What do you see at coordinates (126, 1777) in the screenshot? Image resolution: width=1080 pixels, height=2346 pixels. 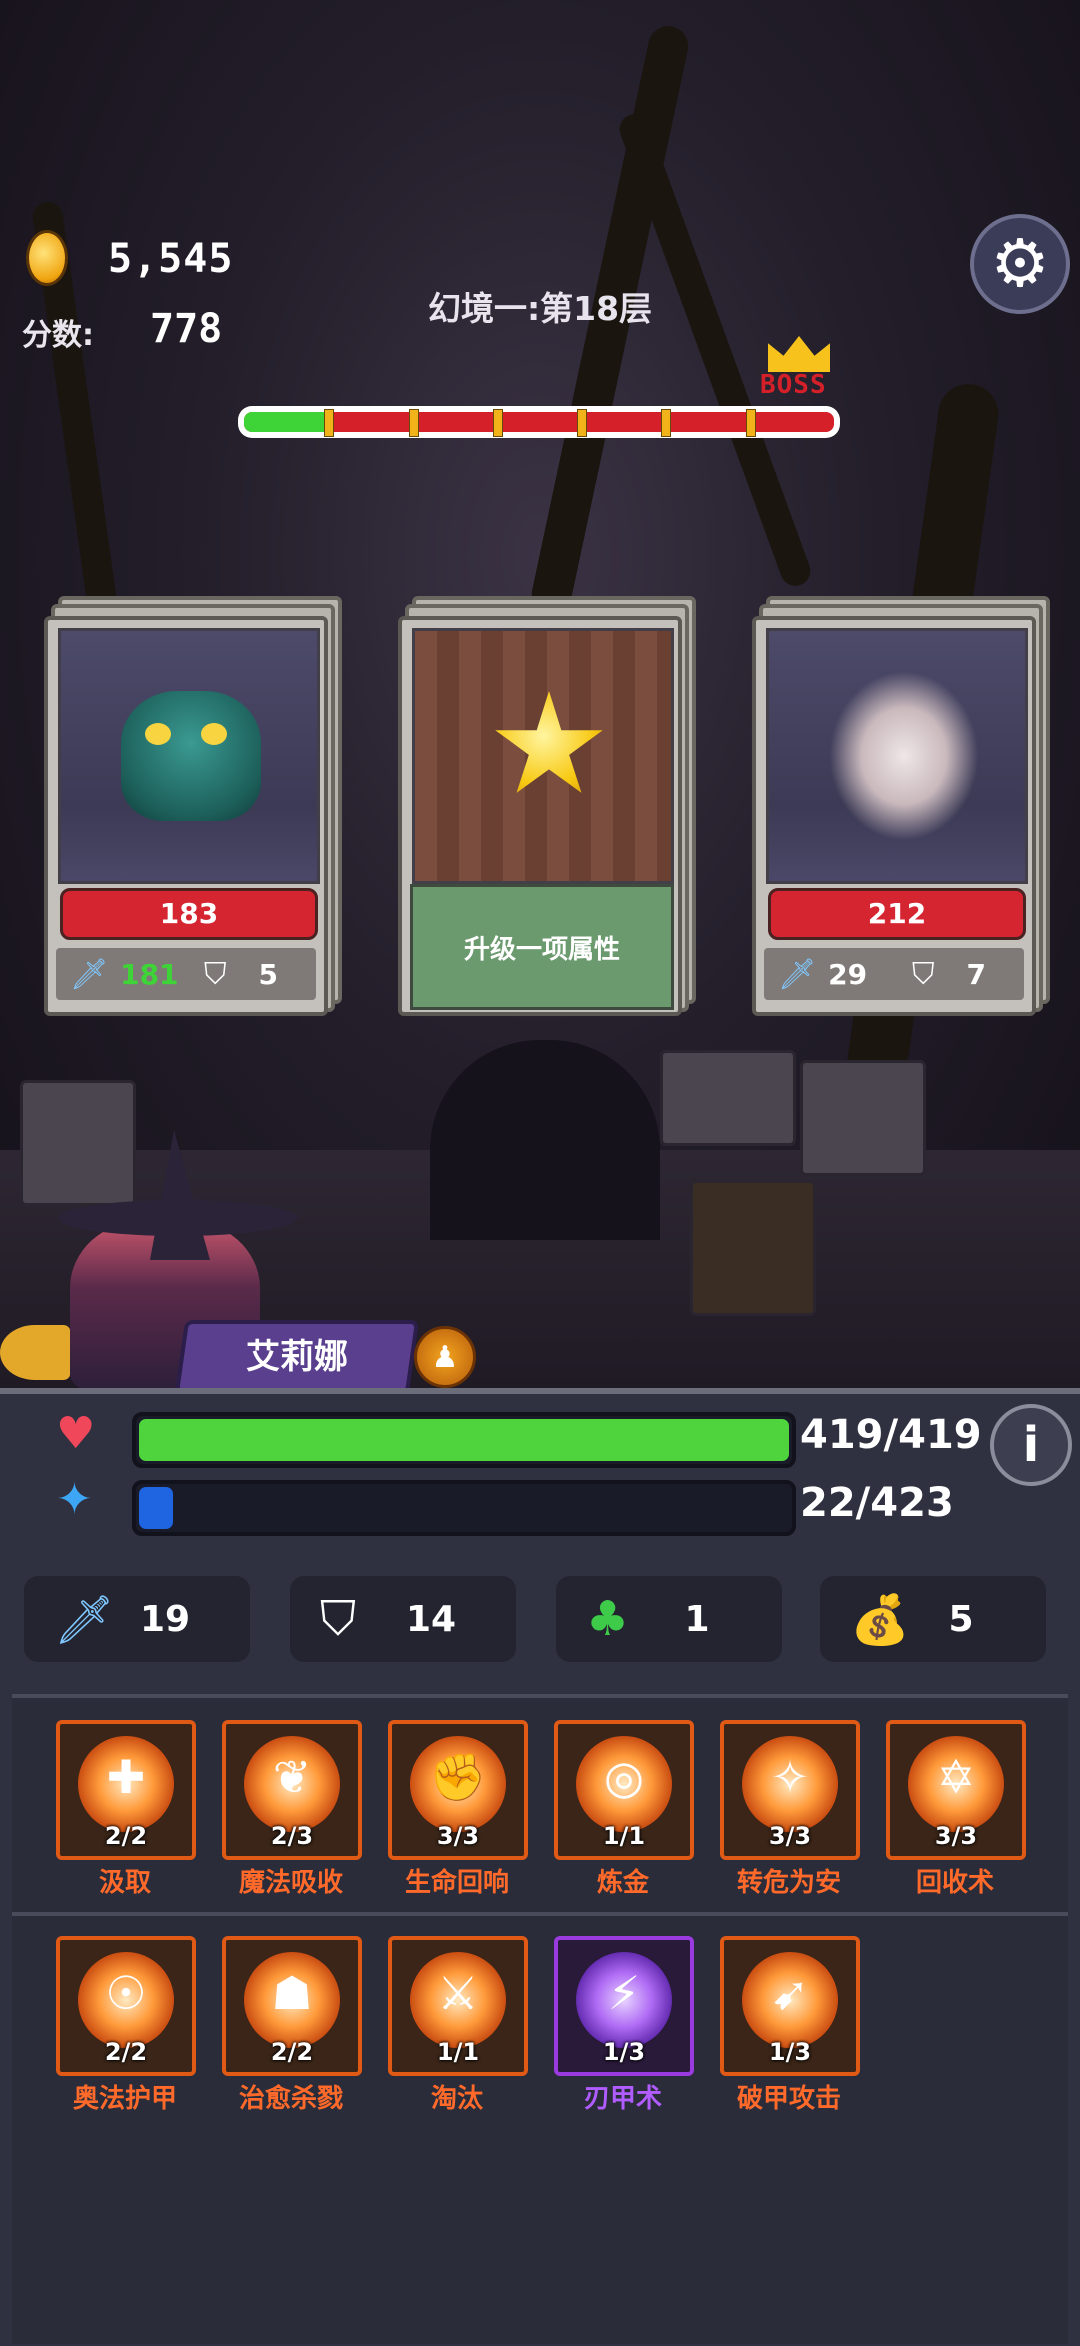 I see `skill-icon: ✚` at bounding box center [126, 1777].